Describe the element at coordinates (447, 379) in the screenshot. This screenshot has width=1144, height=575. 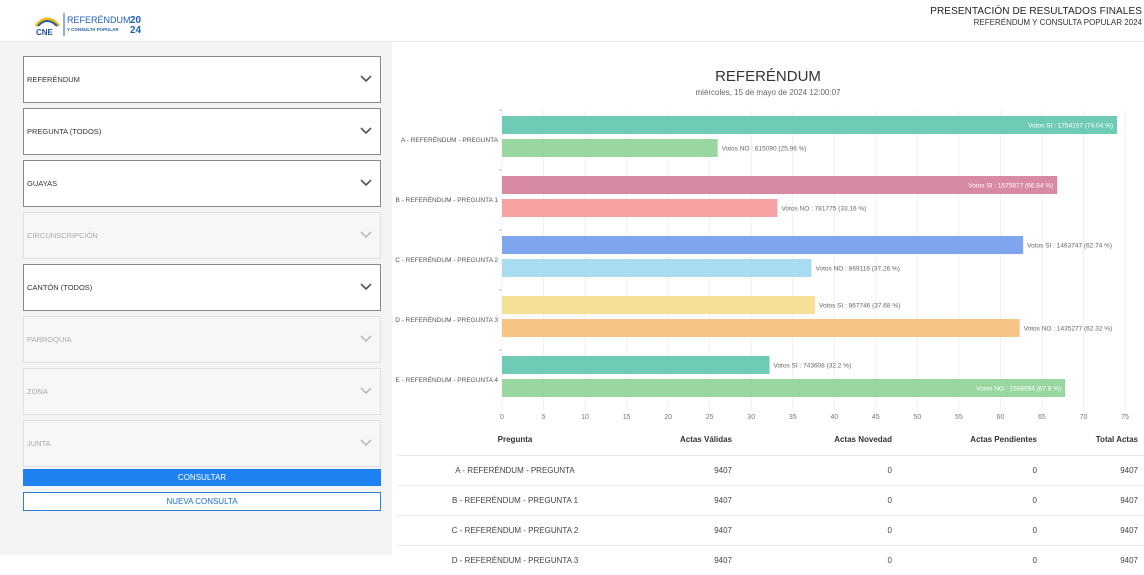
I see `category-label: E - REFERÉNDUM - PREGUNTA 4` at that location.